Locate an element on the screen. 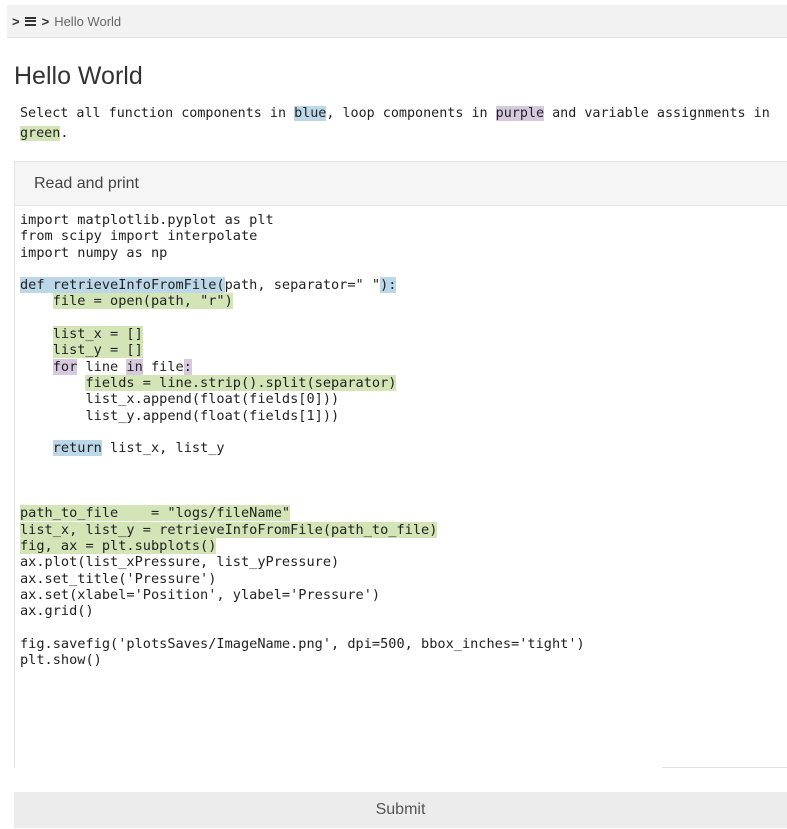 This screenshot has width=787, height=829. code-line: ax.set_title('Pressure') is located at coordinates (403, 579).